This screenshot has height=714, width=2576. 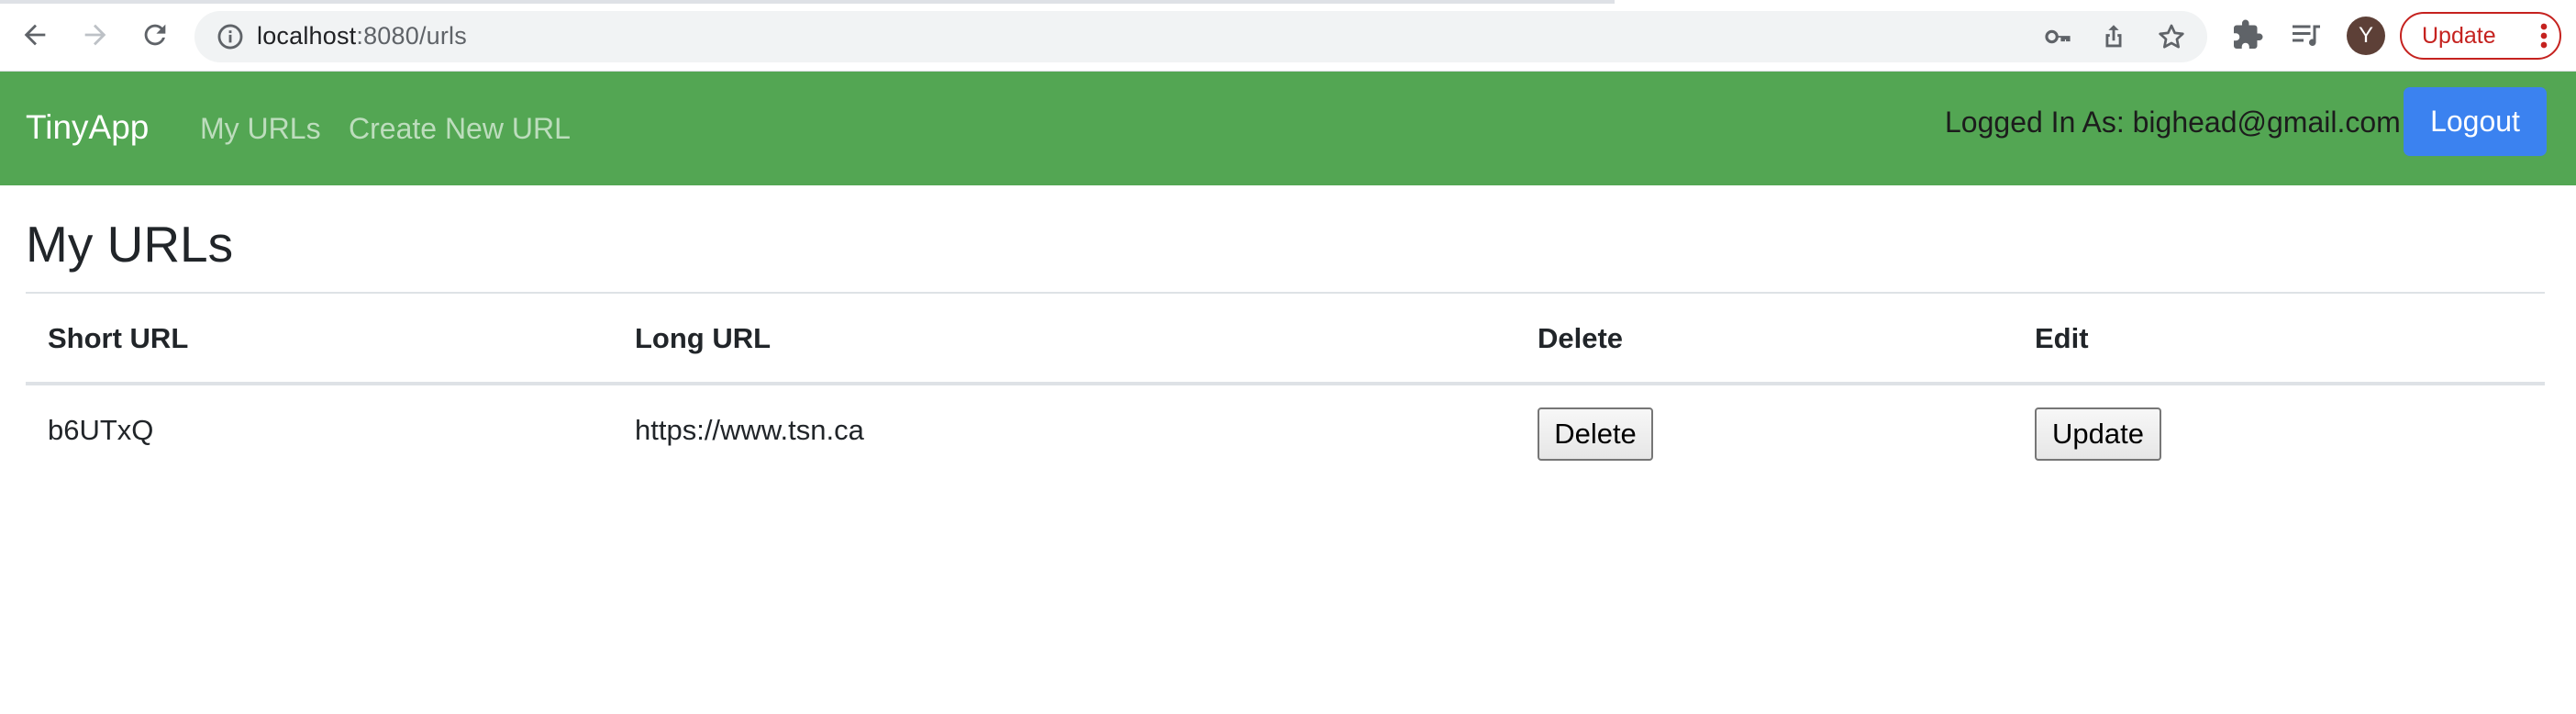 I want to click on extensions-icon, so click(x=2247, y=34).